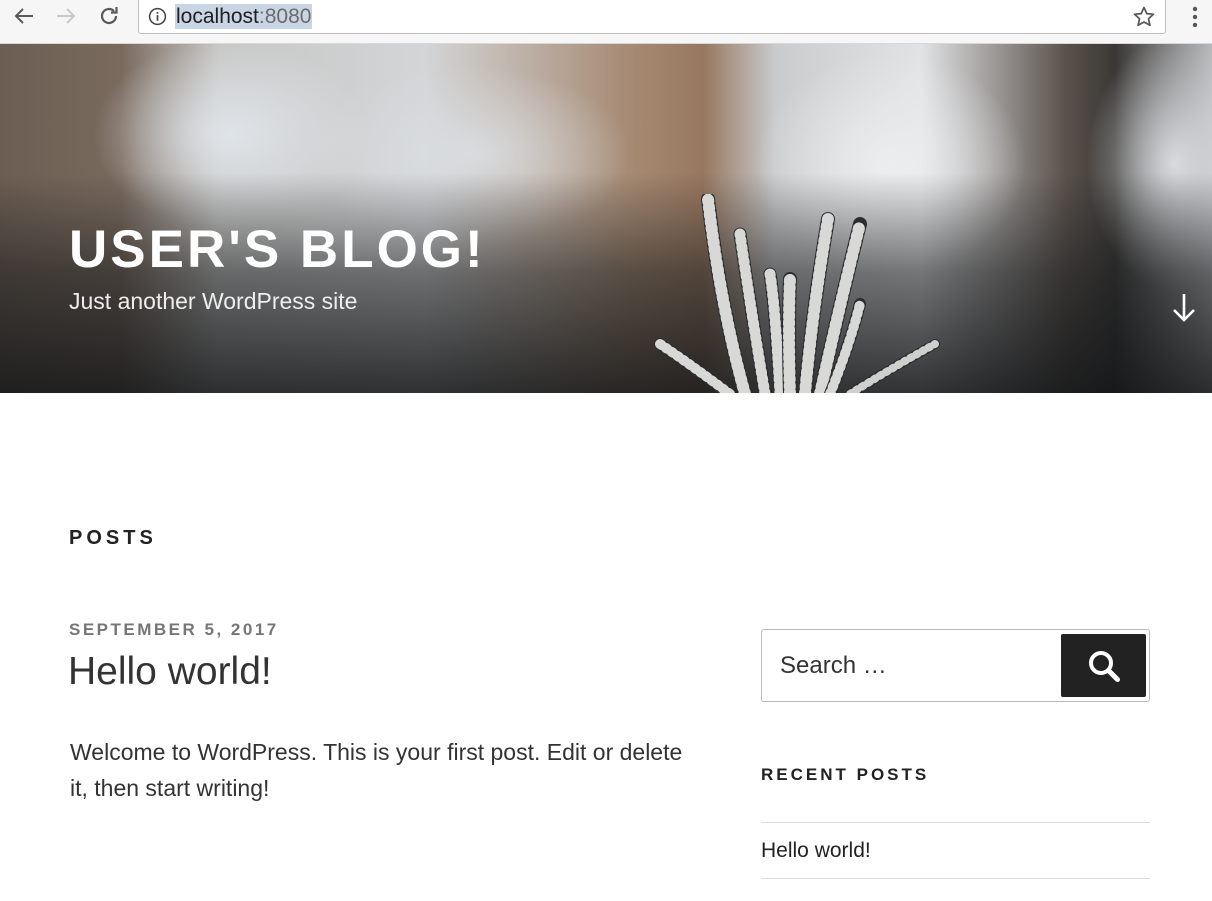  I want to click on info-icon, so click(157, 16).